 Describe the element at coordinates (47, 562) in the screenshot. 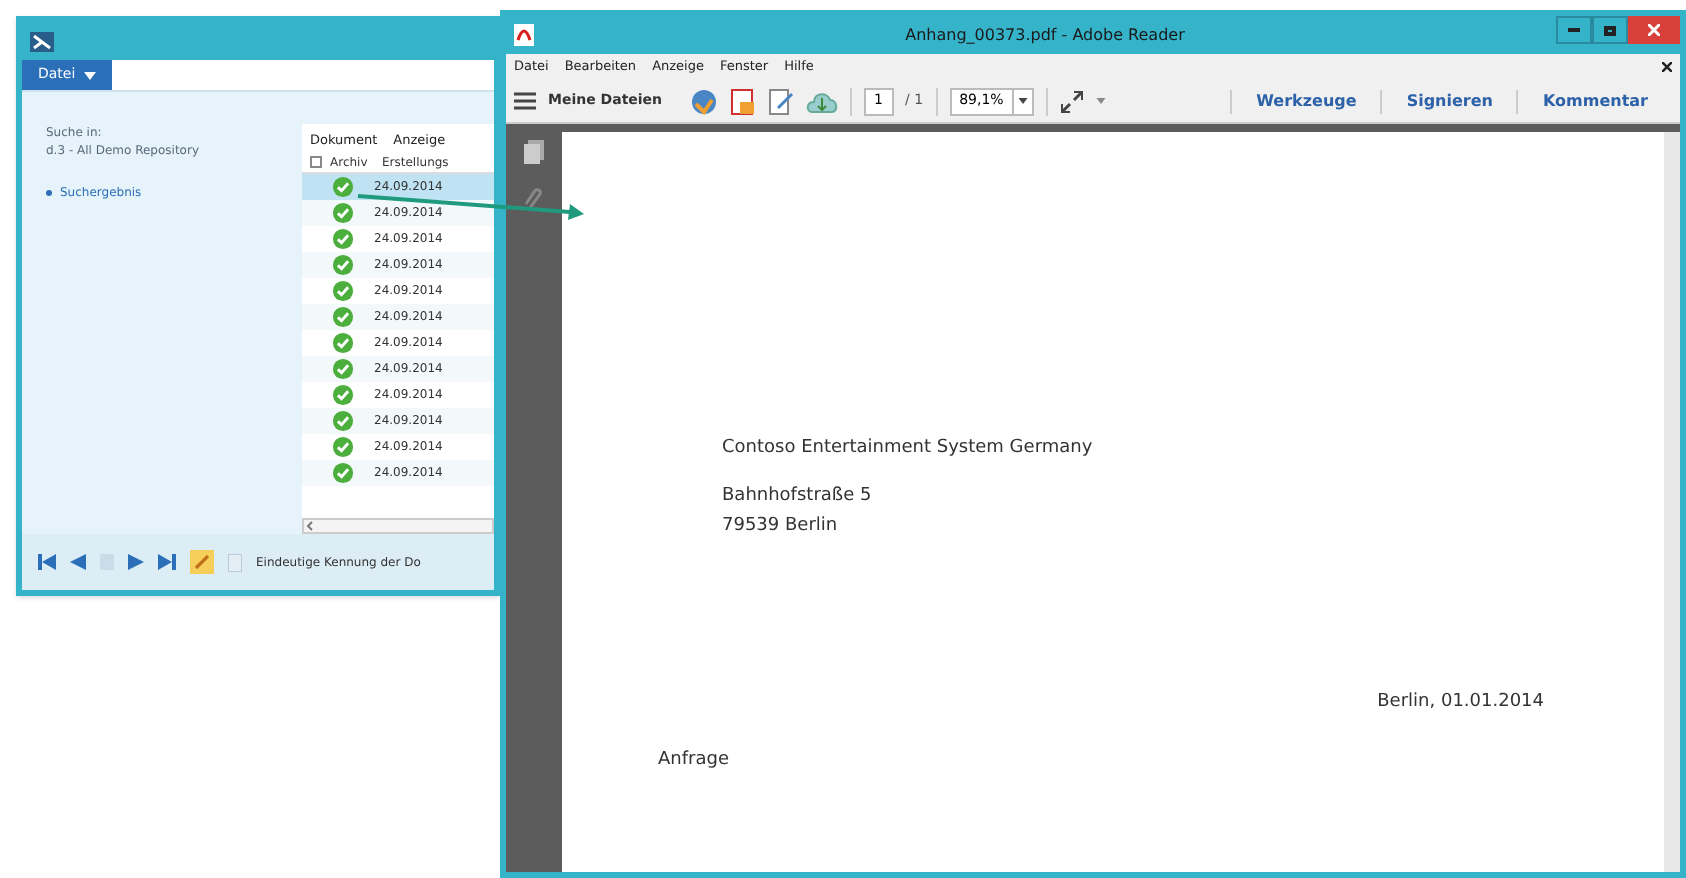

I see `first-icon` at that location.